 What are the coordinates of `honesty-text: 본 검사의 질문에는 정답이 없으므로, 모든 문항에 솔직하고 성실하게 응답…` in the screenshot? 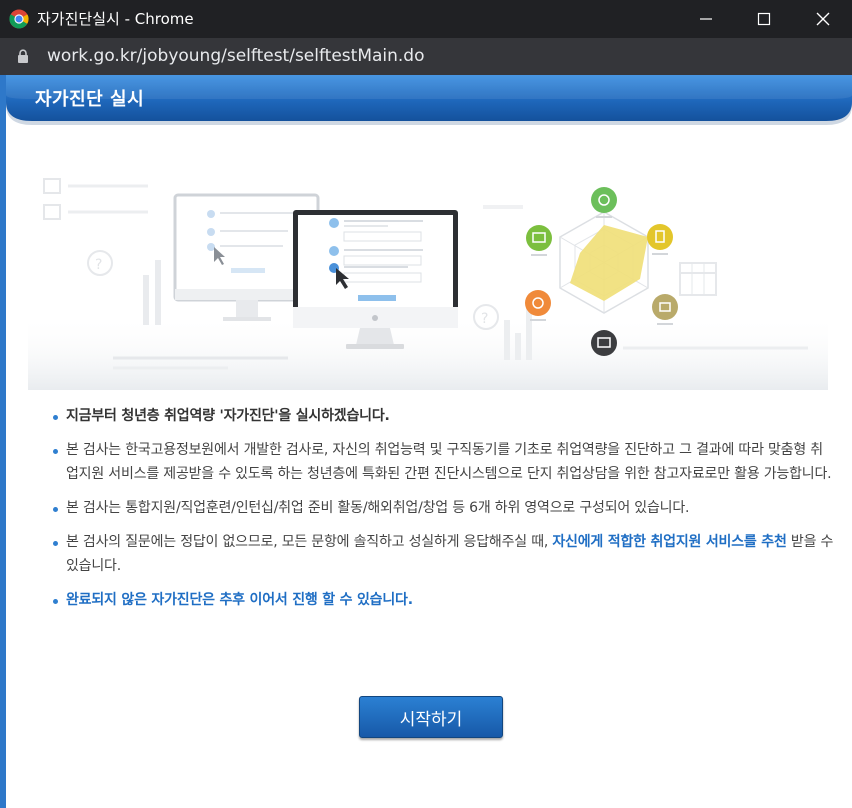 It's located at (309, 542).